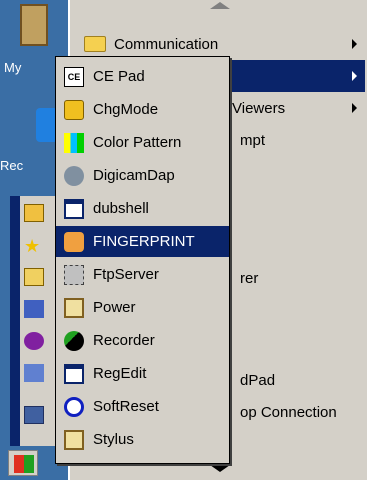 The image size is (367, 480). I want to click on power-icon, so click(74, 307).